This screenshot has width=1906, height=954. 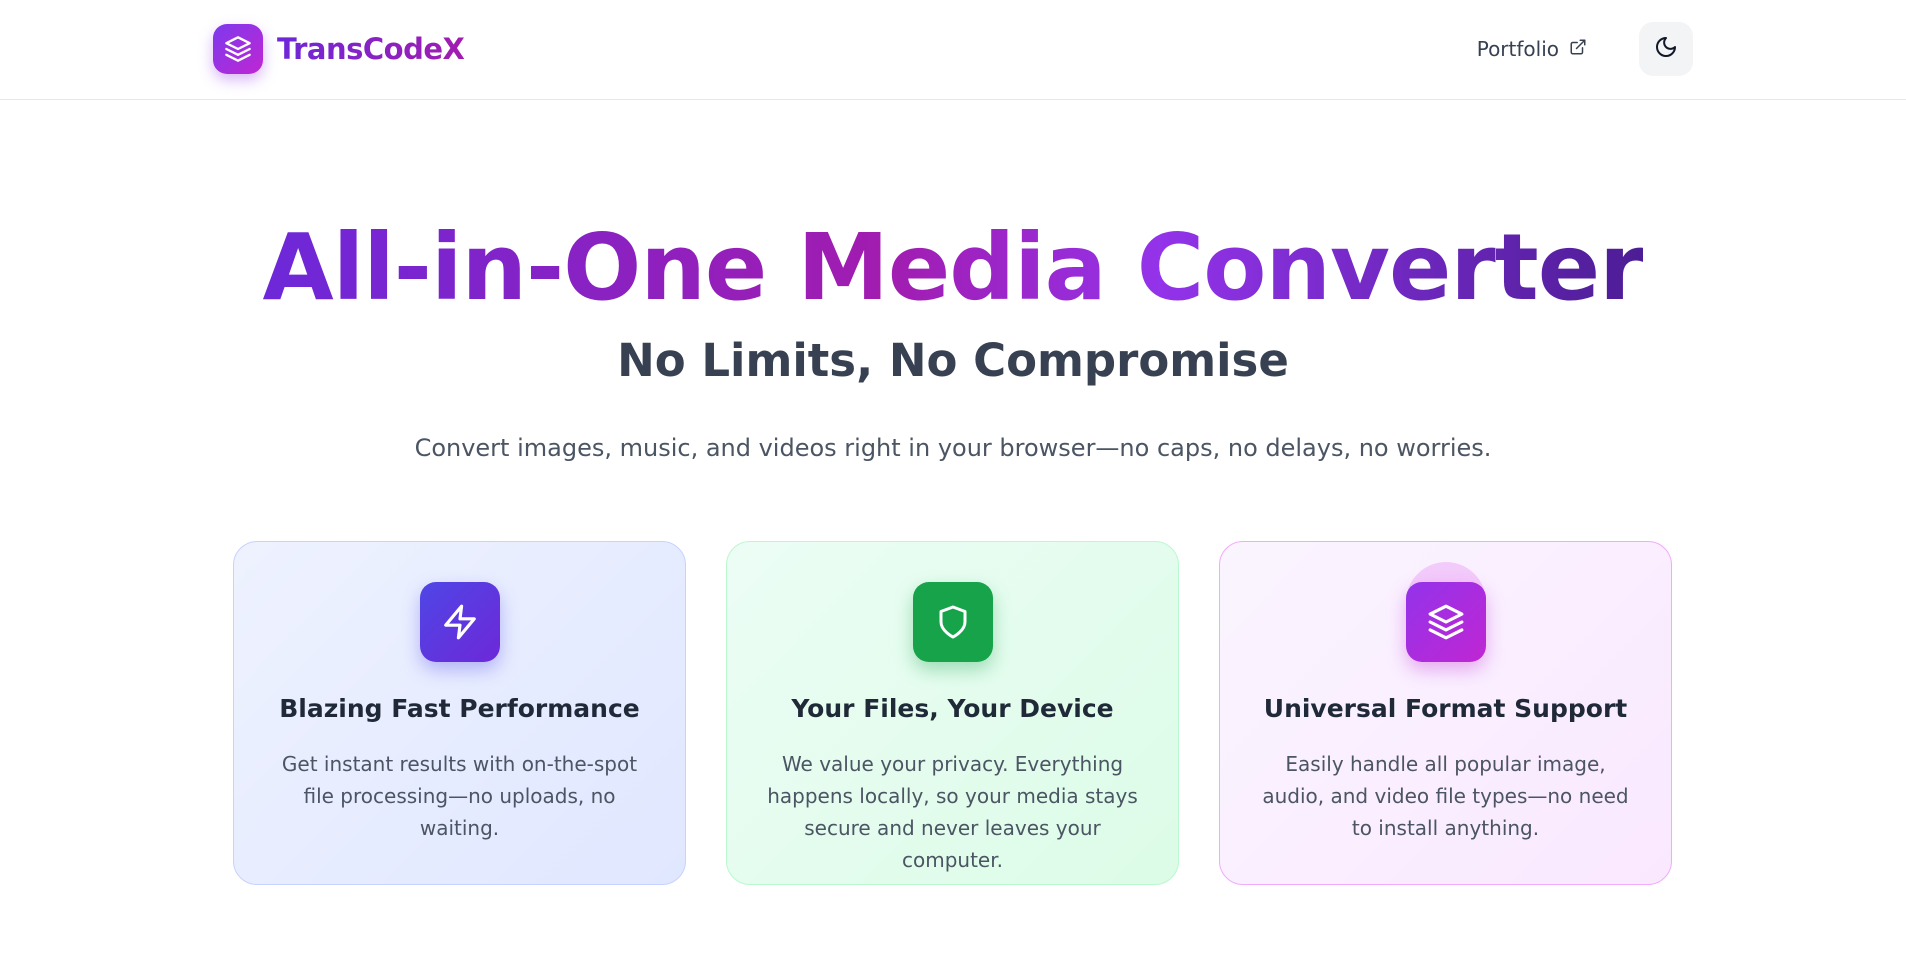 What do you see at coordinates (952, 622) in the screenshot?
I see `shield-icon` at bounding box center [952, 622].